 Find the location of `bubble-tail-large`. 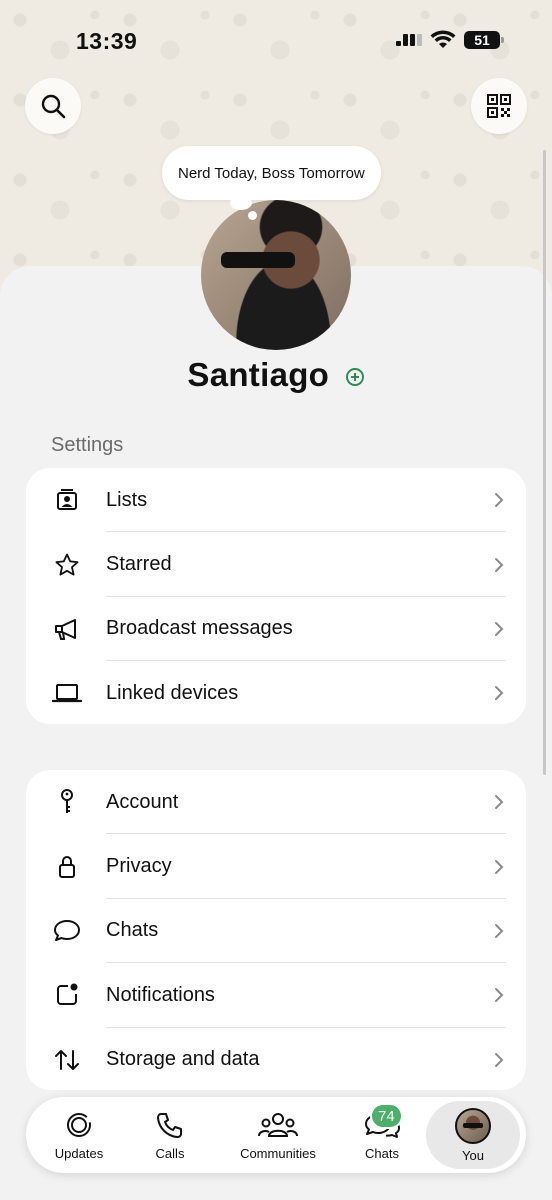

bubble-tail-large is located at coordinates (241, 203).